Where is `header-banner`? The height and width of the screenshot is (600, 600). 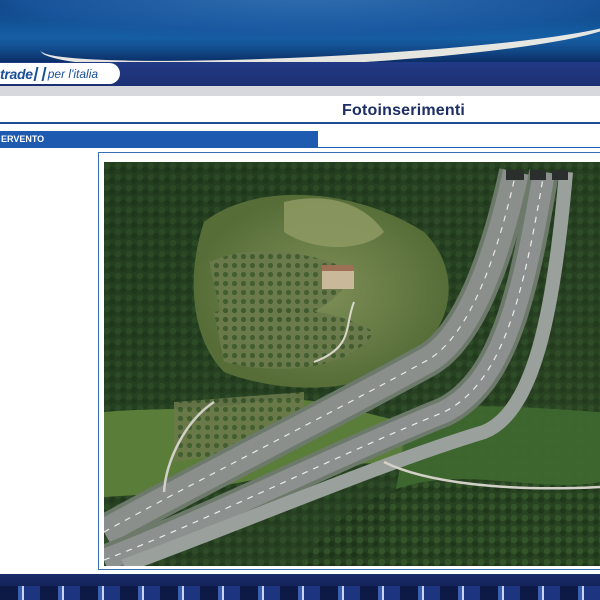 header-banner is located at coordinates (300, 31).